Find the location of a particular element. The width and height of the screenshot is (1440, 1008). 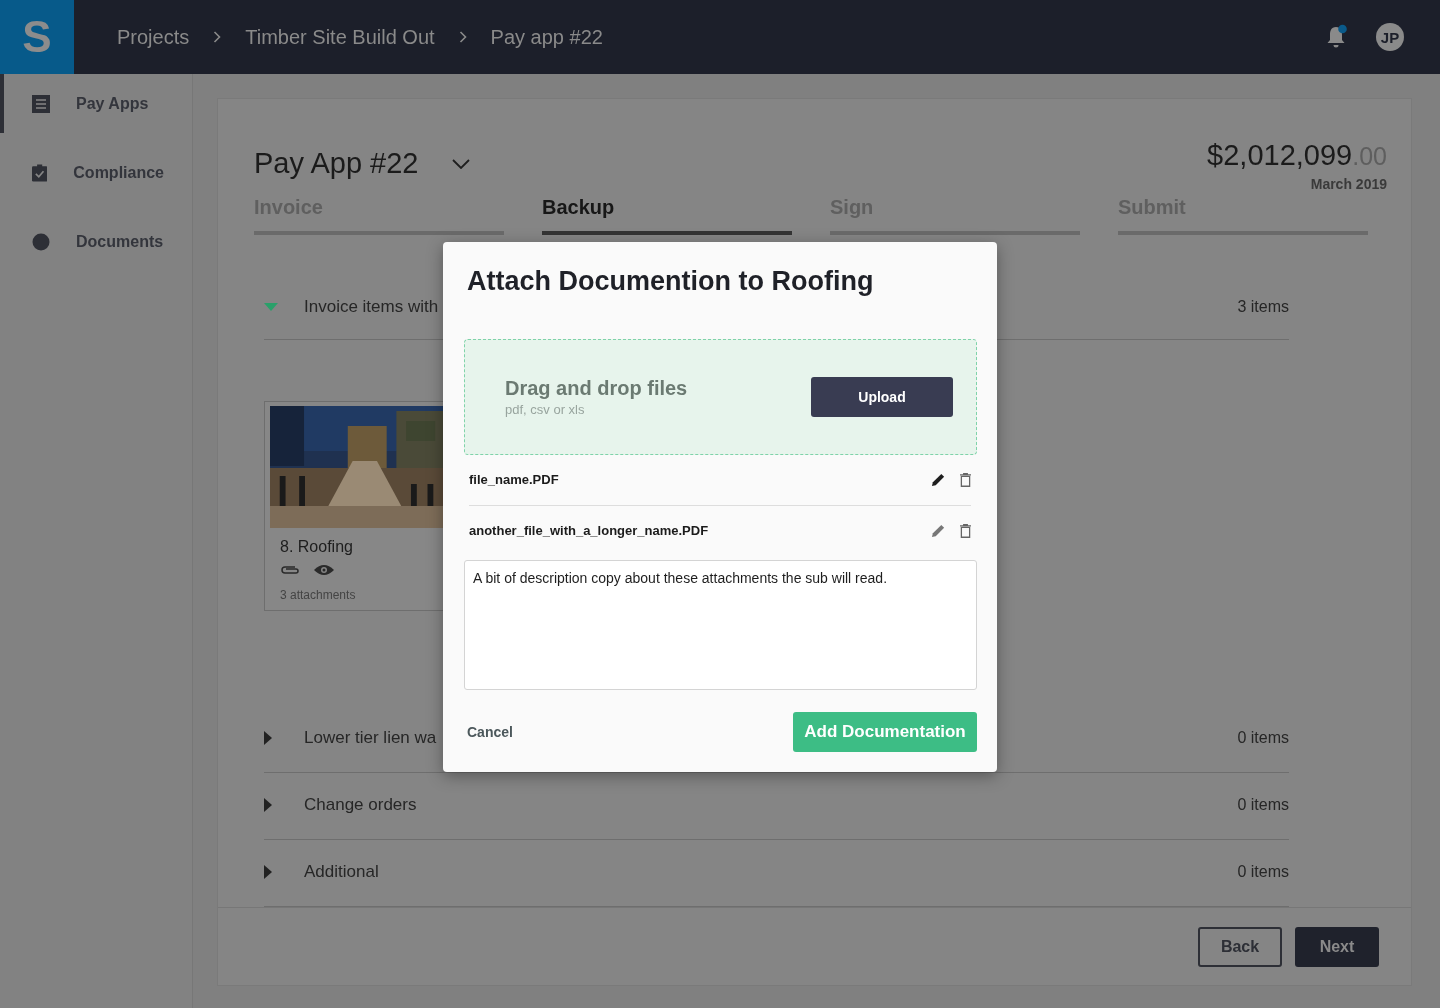

item-count: 3 items is located at coordinates (1263, 307).